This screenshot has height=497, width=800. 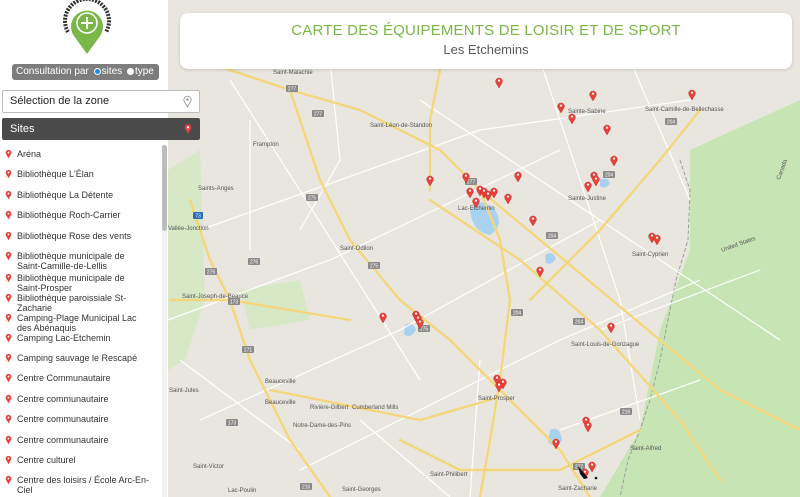 I want to click on site-list-item: Bibliothèque municipale de Saint-Prosper, so click(x=75, y=283).